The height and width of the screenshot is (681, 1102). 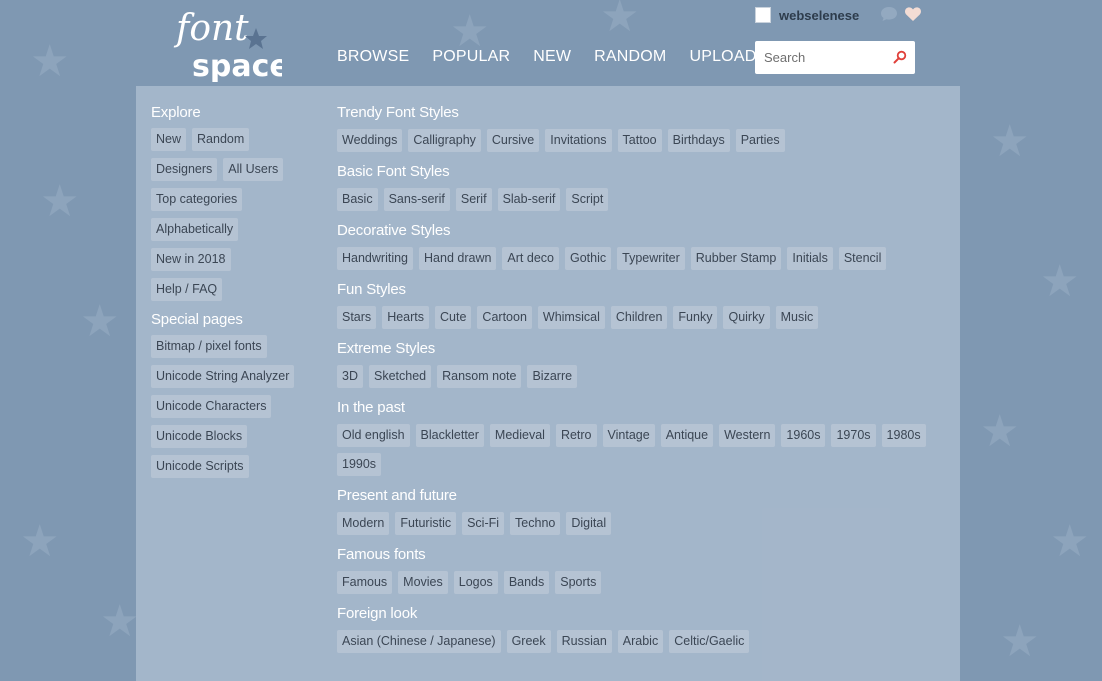 What do you see at coordinates (819, 15) in the screenshot?
I see `username: webselenese` at bounding box center [819, 15].